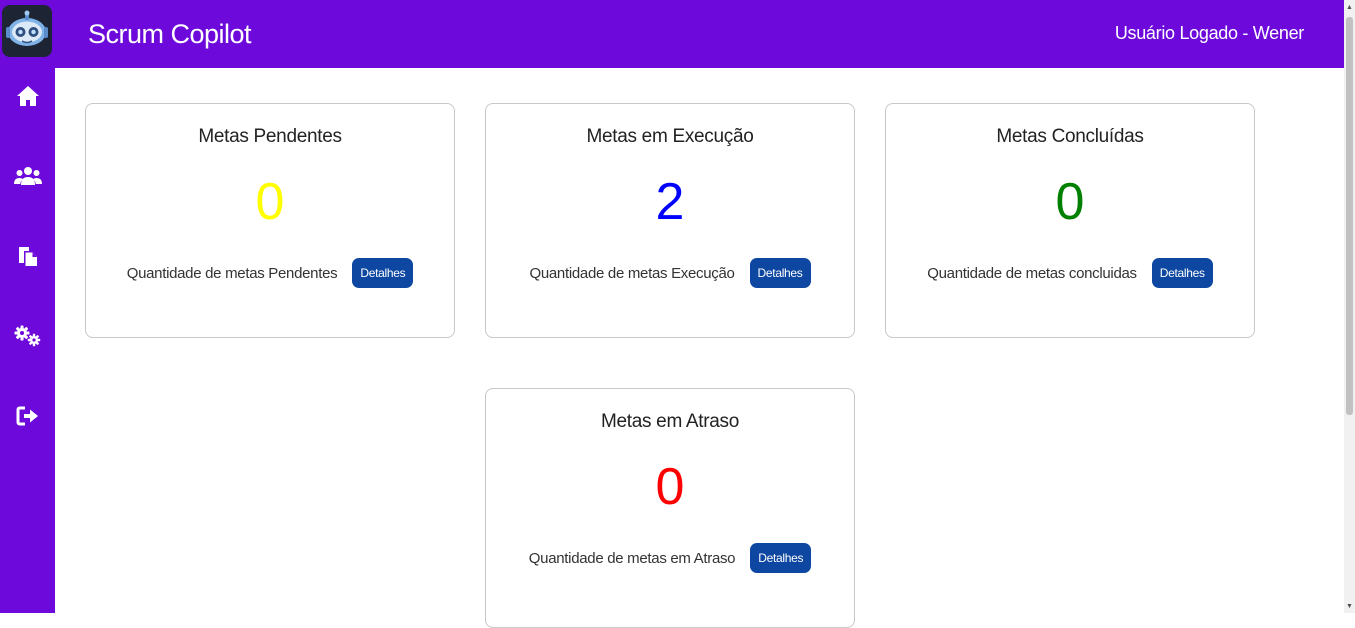 This screenshot has height=628, width=1355. I want to click on scroll-up-icon: ▲, so click(1349, 7).